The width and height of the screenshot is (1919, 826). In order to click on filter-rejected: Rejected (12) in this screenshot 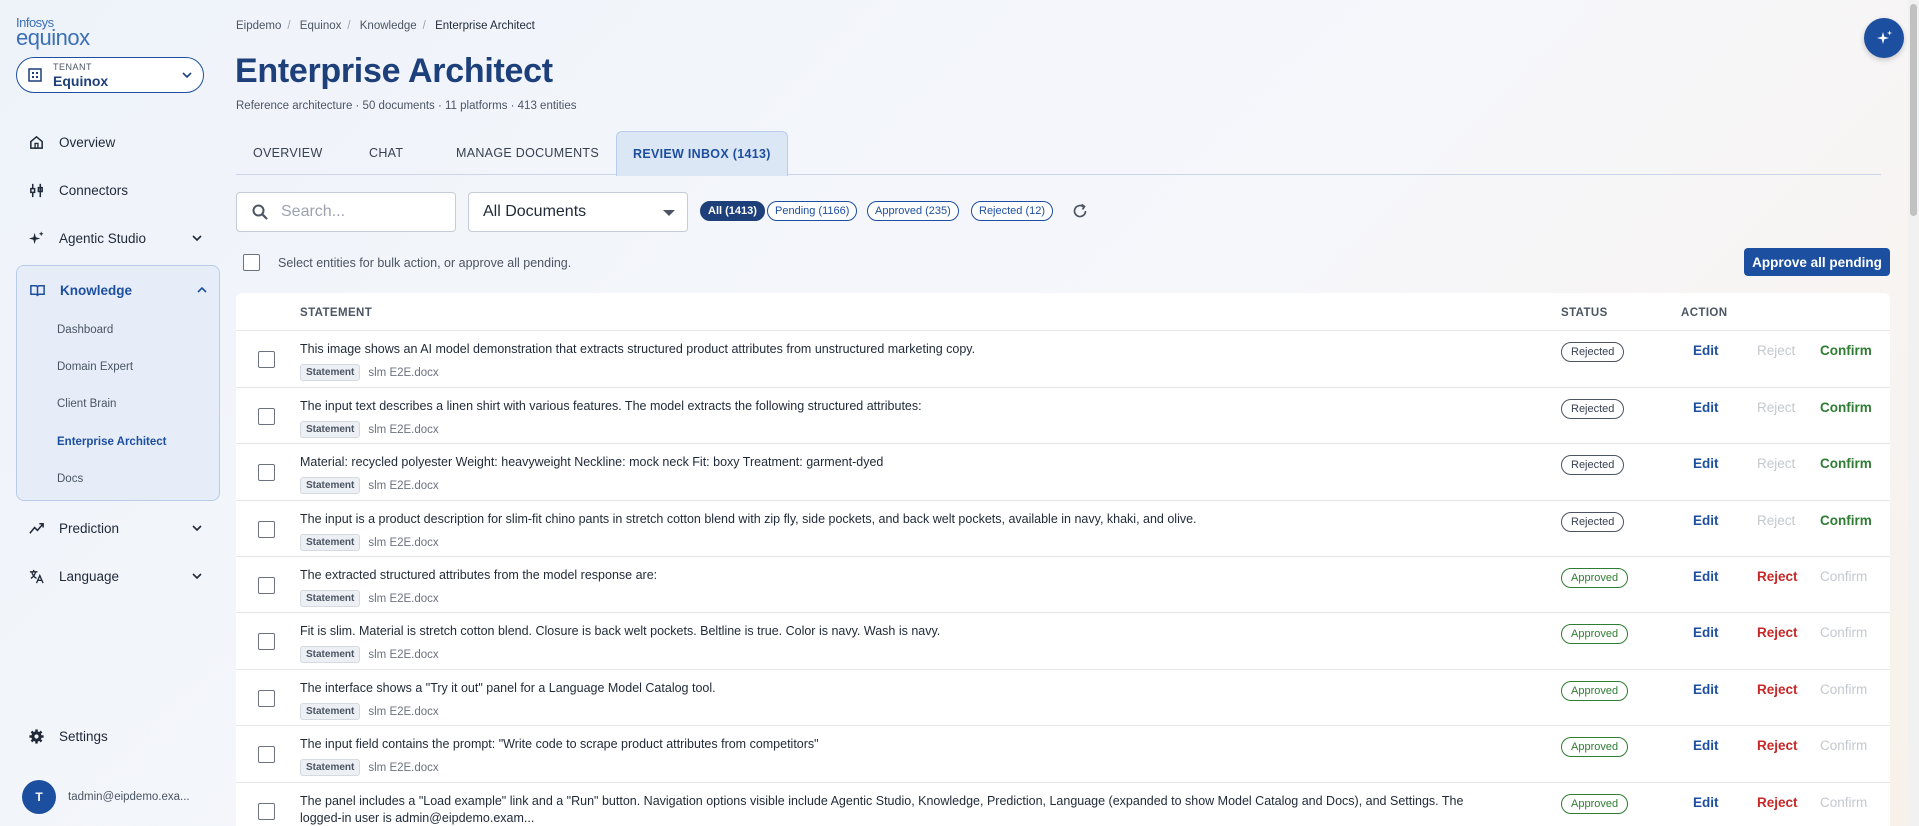, I will do `click(1012, 211)`.